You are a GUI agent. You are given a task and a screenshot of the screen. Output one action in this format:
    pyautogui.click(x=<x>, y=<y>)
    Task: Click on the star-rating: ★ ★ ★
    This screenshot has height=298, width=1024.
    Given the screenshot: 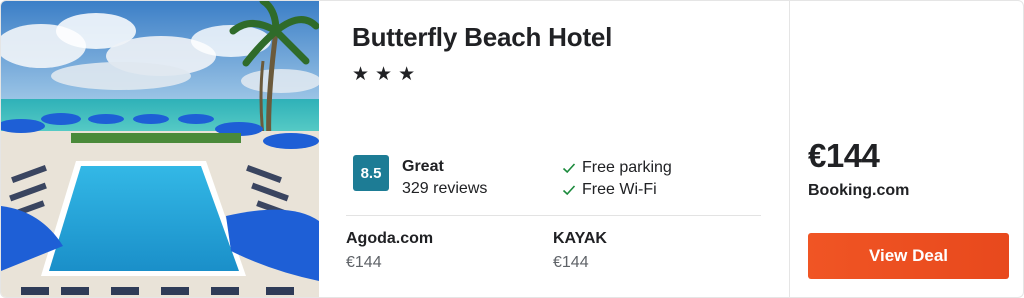 What is the action you would take?
    pyautogui.click(x=383, y=74)
    